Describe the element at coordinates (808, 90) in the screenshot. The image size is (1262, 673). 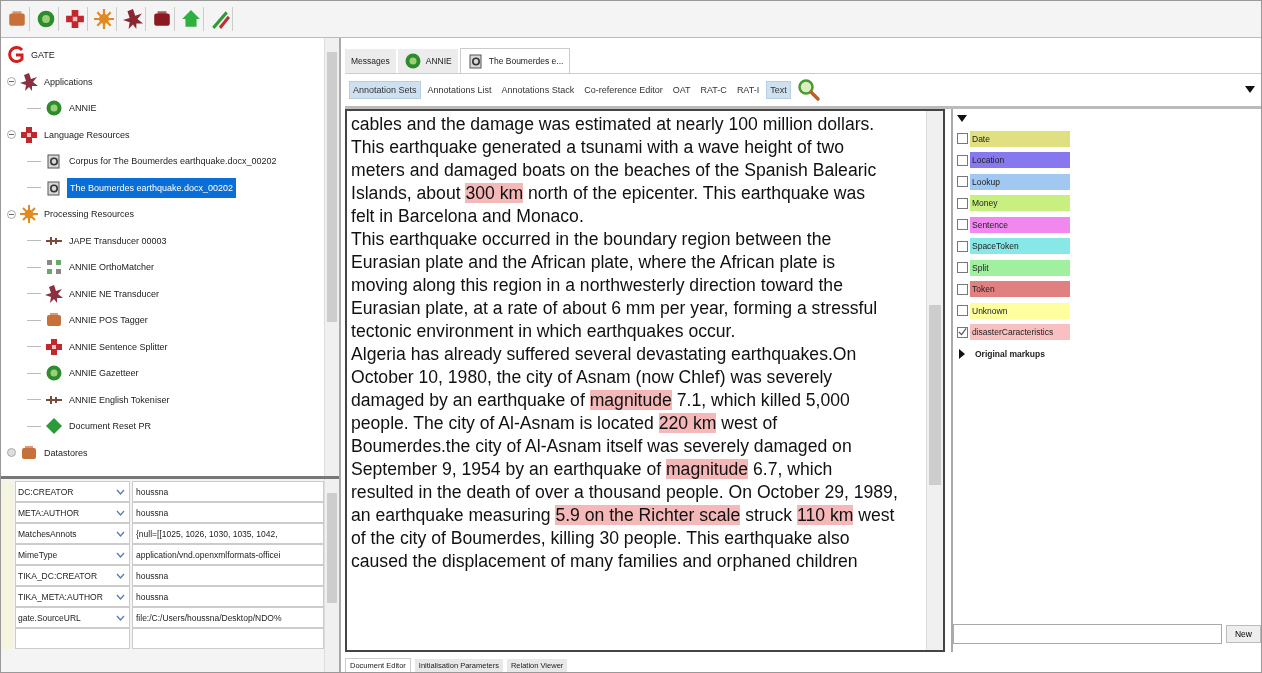
I see `search-icon` at that location.